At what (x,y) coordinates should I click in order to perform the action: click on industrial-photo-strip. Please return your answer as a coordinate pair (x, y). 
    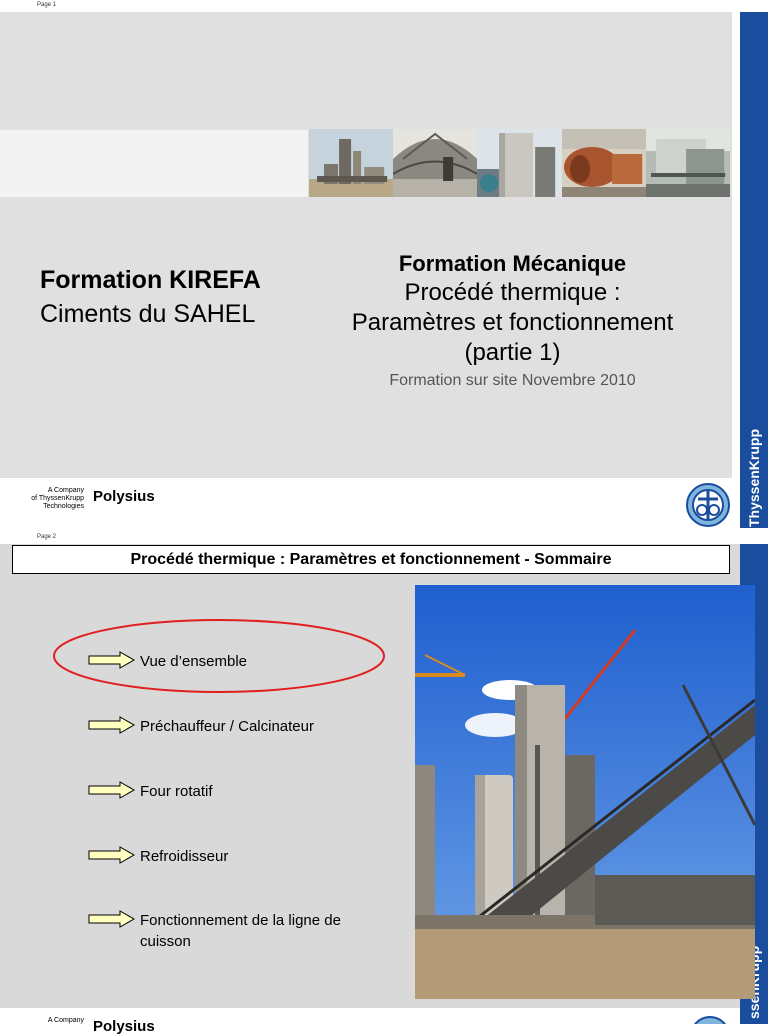
    Looking at the image, I should click on (520, 163).